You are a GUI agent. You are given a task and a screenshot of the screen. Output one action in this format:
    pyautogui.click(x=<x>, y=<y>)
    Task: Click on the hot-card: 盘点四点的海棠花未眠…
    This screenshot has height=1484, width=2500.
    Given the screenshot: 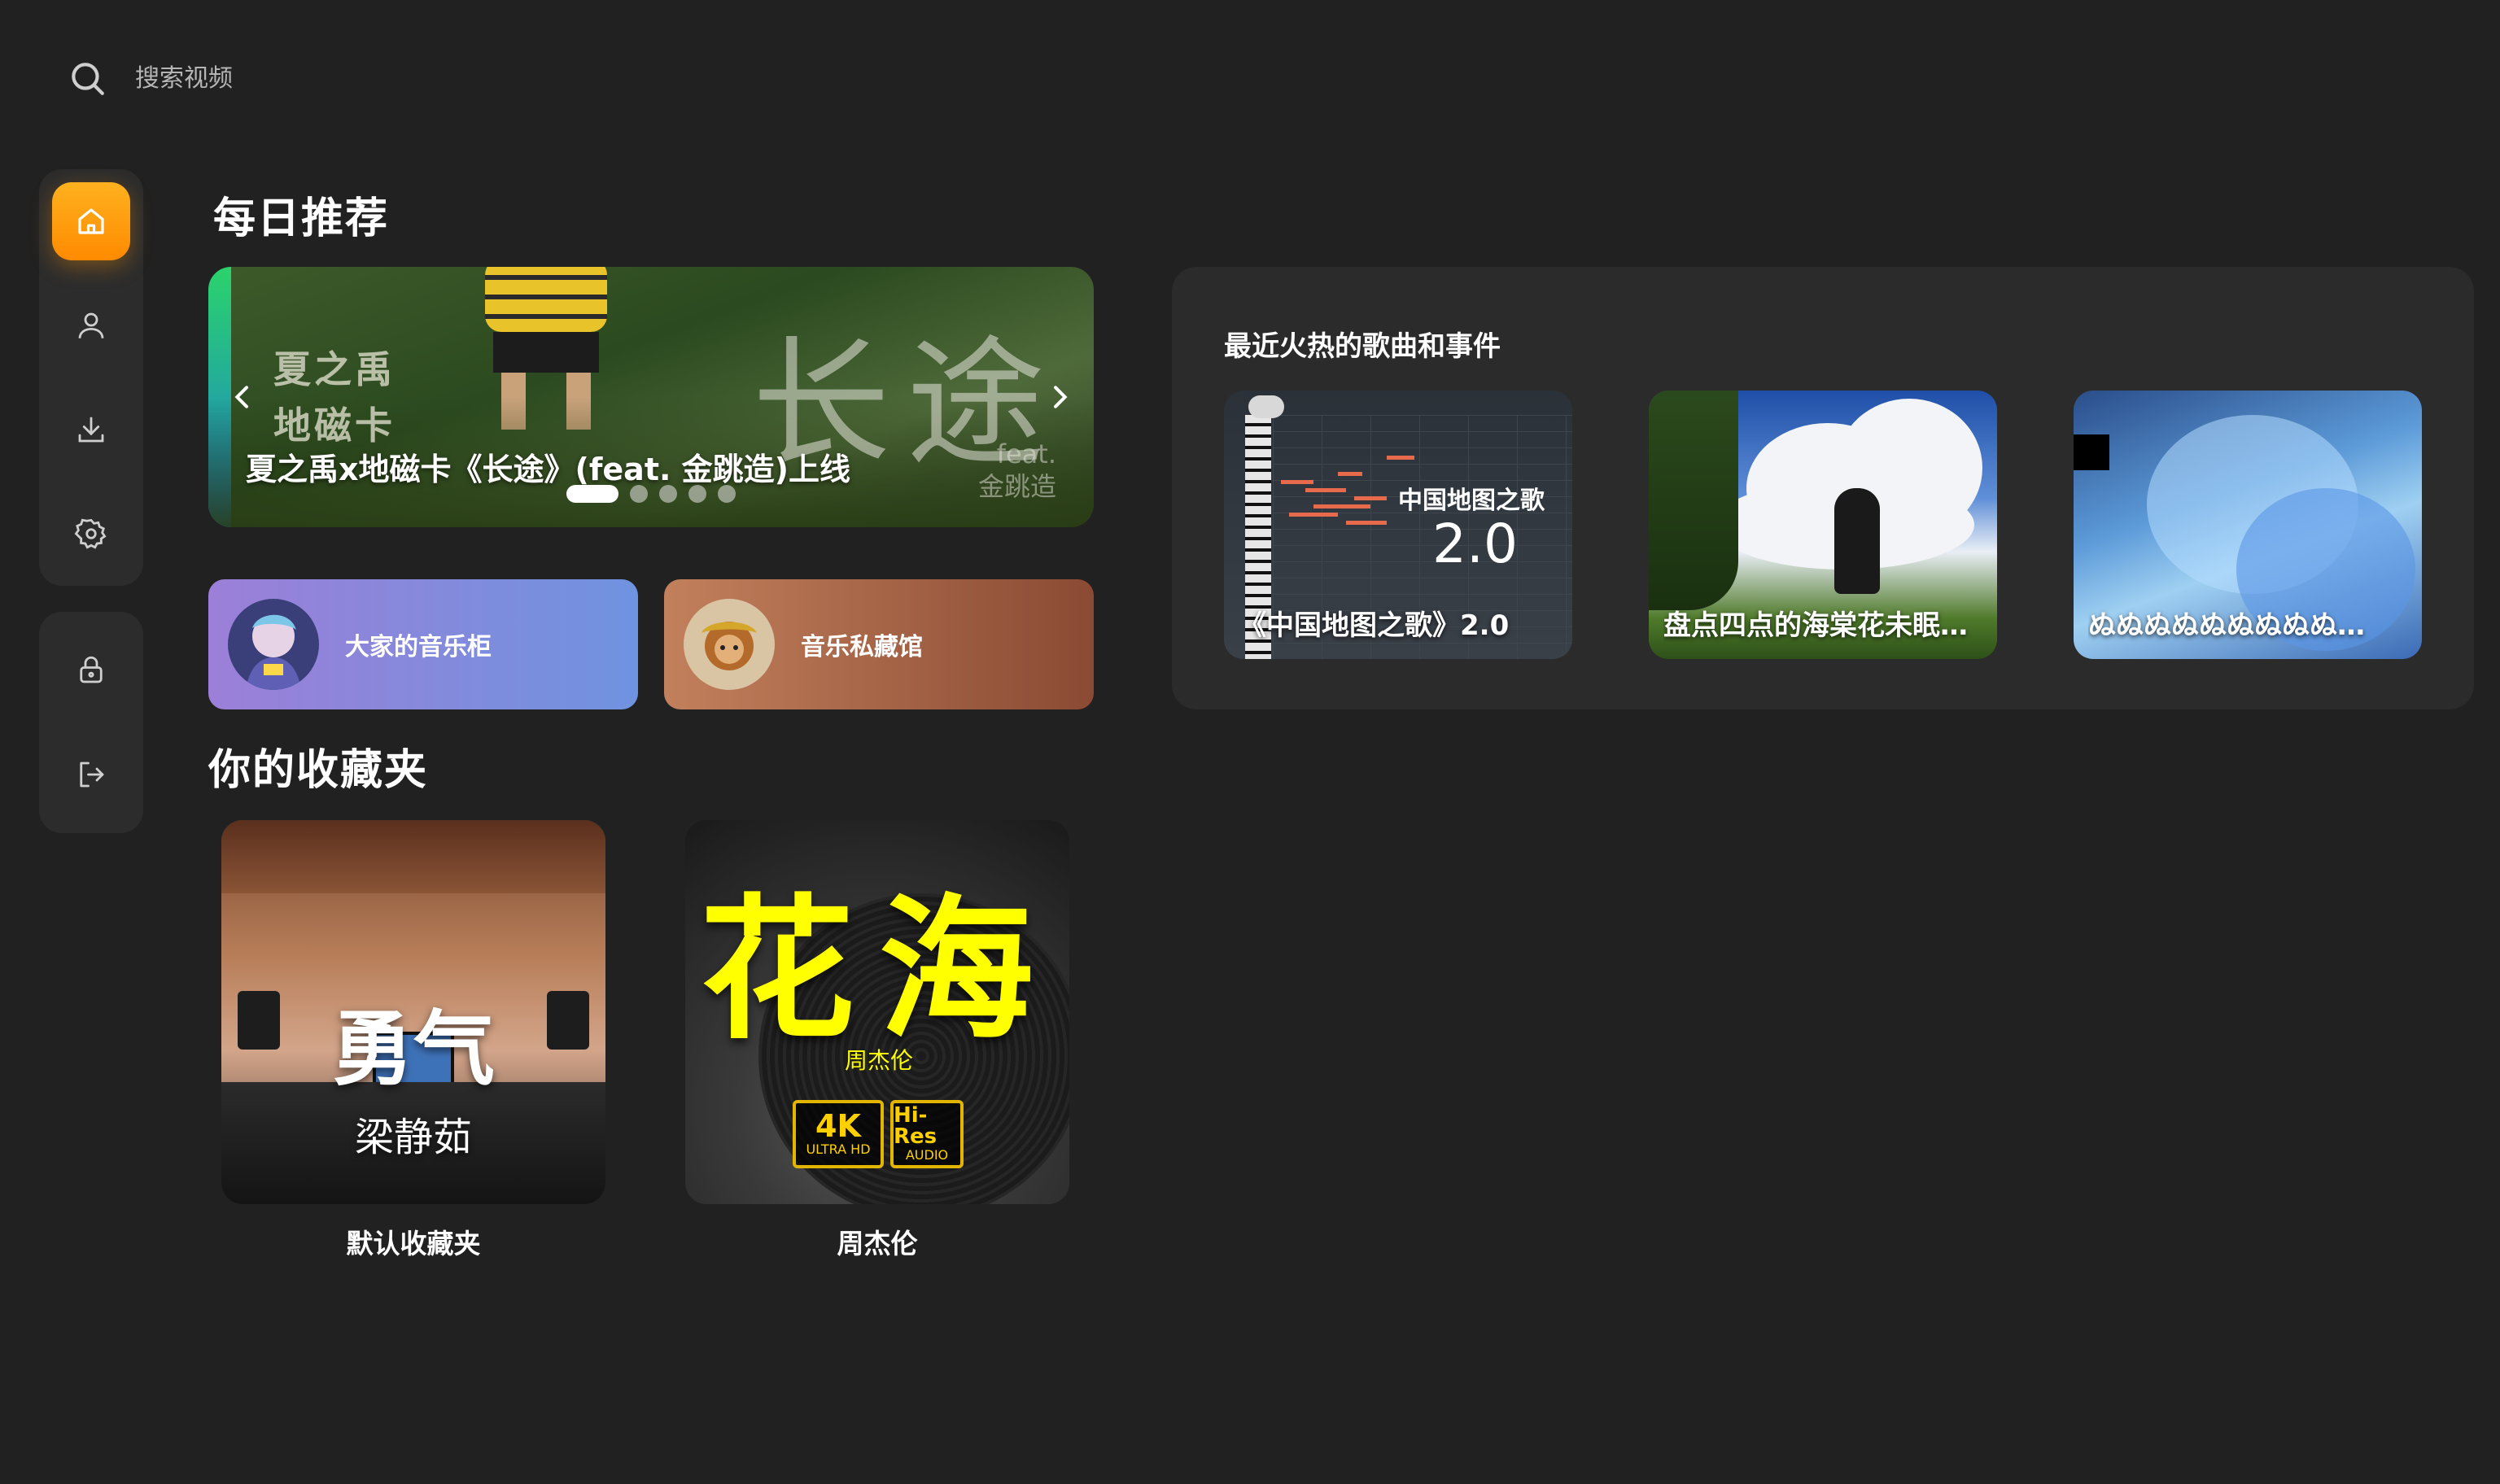 What is the action you would take?
    pyautogui.click(x=1823, y=525)
    